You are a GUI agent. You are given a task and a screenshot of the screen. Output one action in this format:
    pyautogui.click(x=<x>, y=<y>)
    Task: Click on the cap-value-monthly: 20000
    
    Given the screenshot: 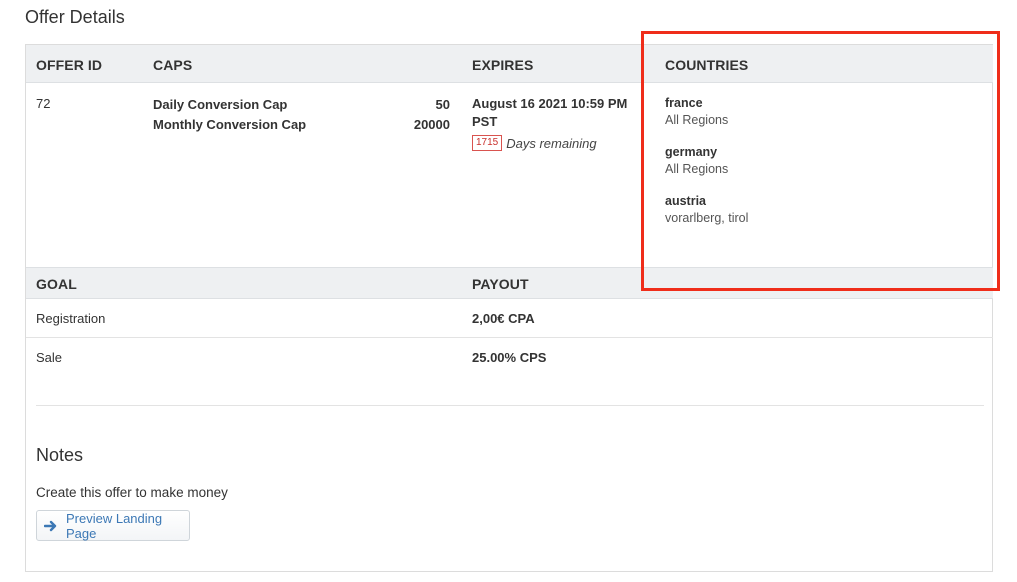 What is the action you would take?
    pyautogui.click(x=431, y=124)
    